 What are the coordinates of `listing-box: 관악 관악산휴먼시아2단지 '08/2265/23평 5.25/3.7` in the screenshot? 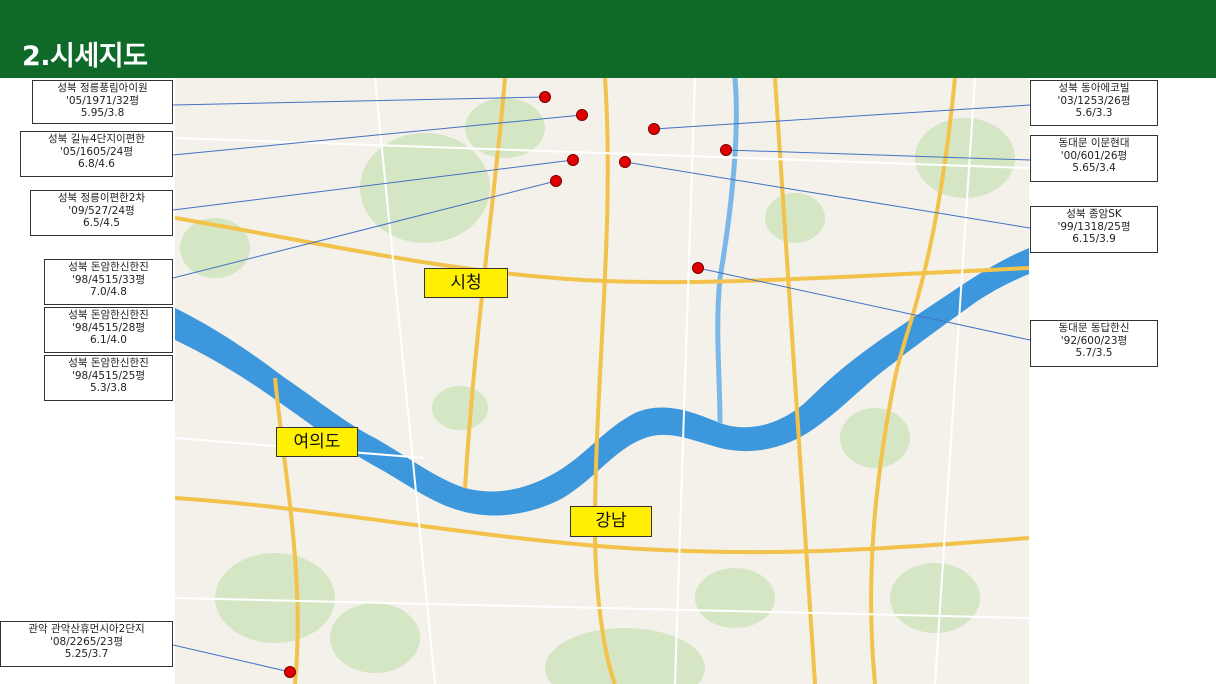 It's located at (86, 644).